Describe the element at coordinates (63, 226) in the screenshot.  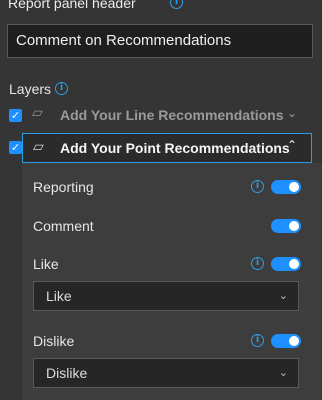
I see `comment-label: Comment` at that location.